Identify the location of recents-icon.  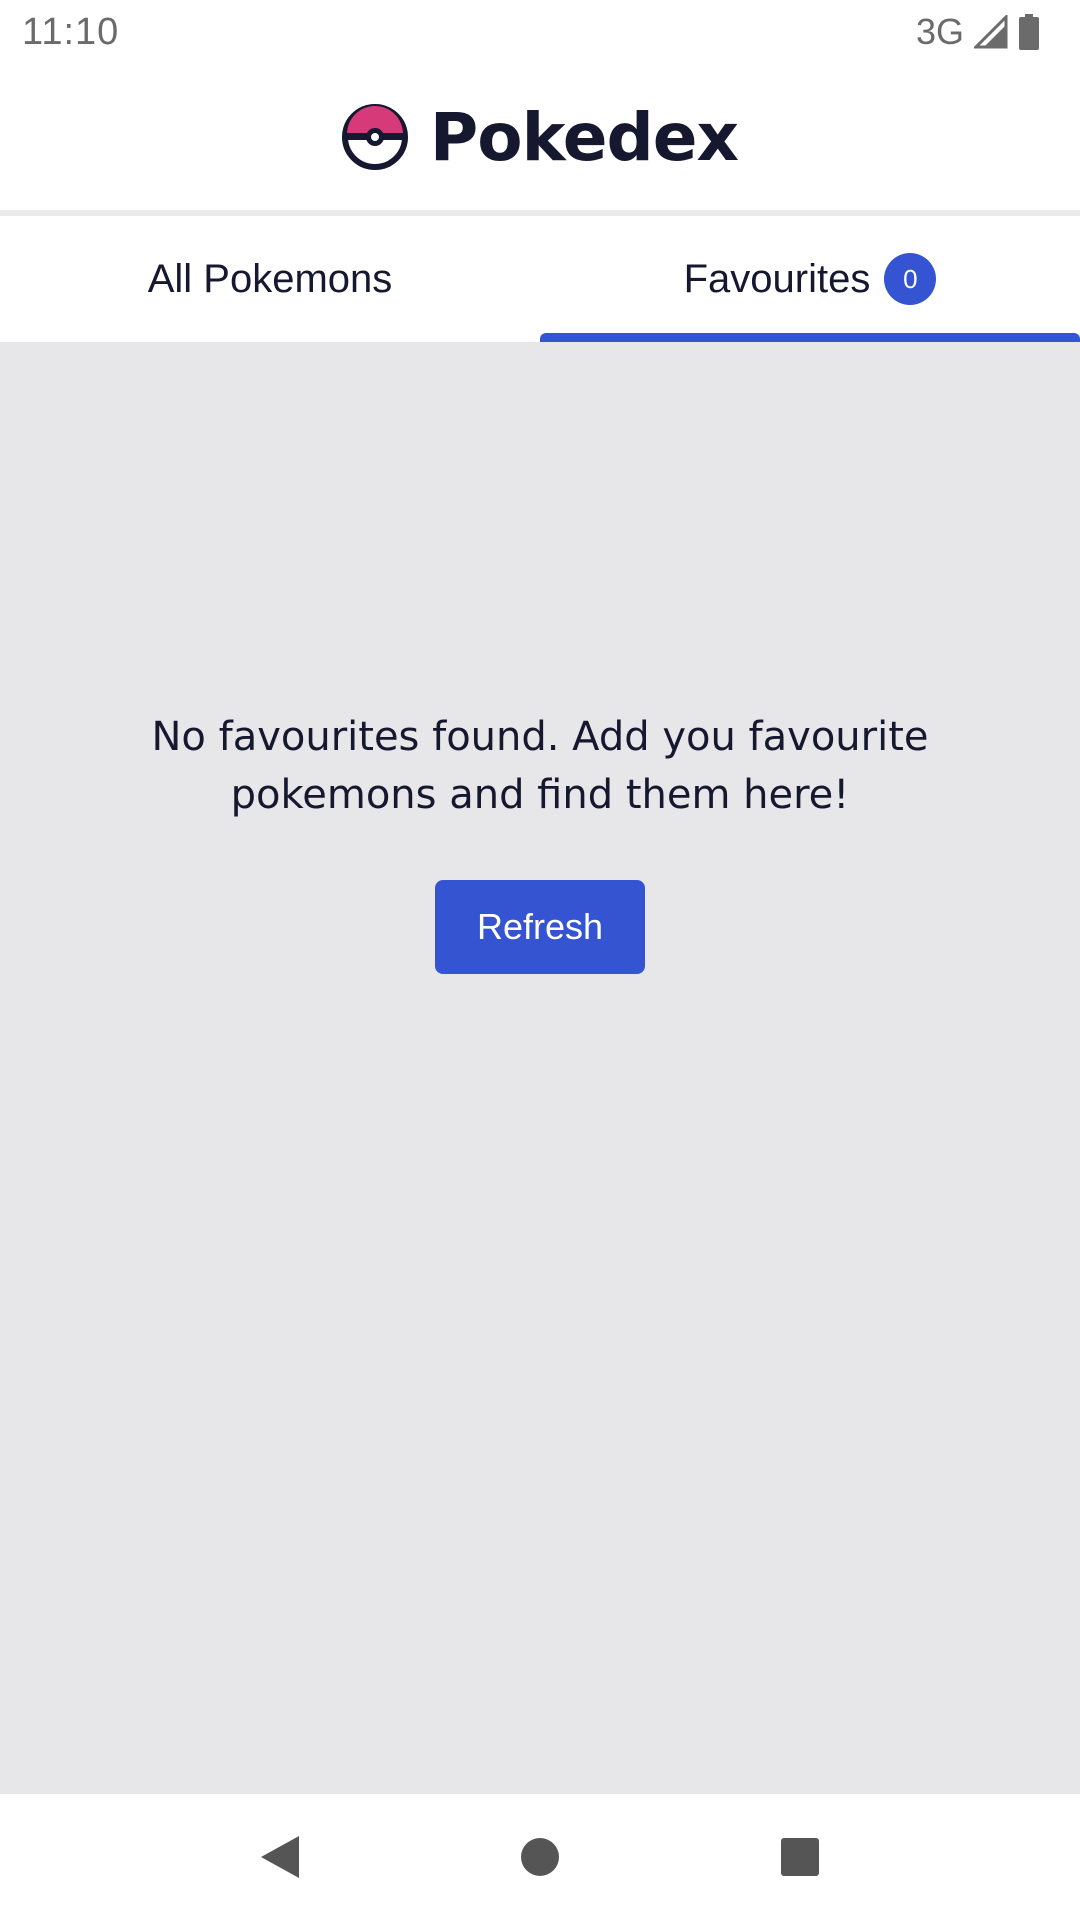
(800, 1857).